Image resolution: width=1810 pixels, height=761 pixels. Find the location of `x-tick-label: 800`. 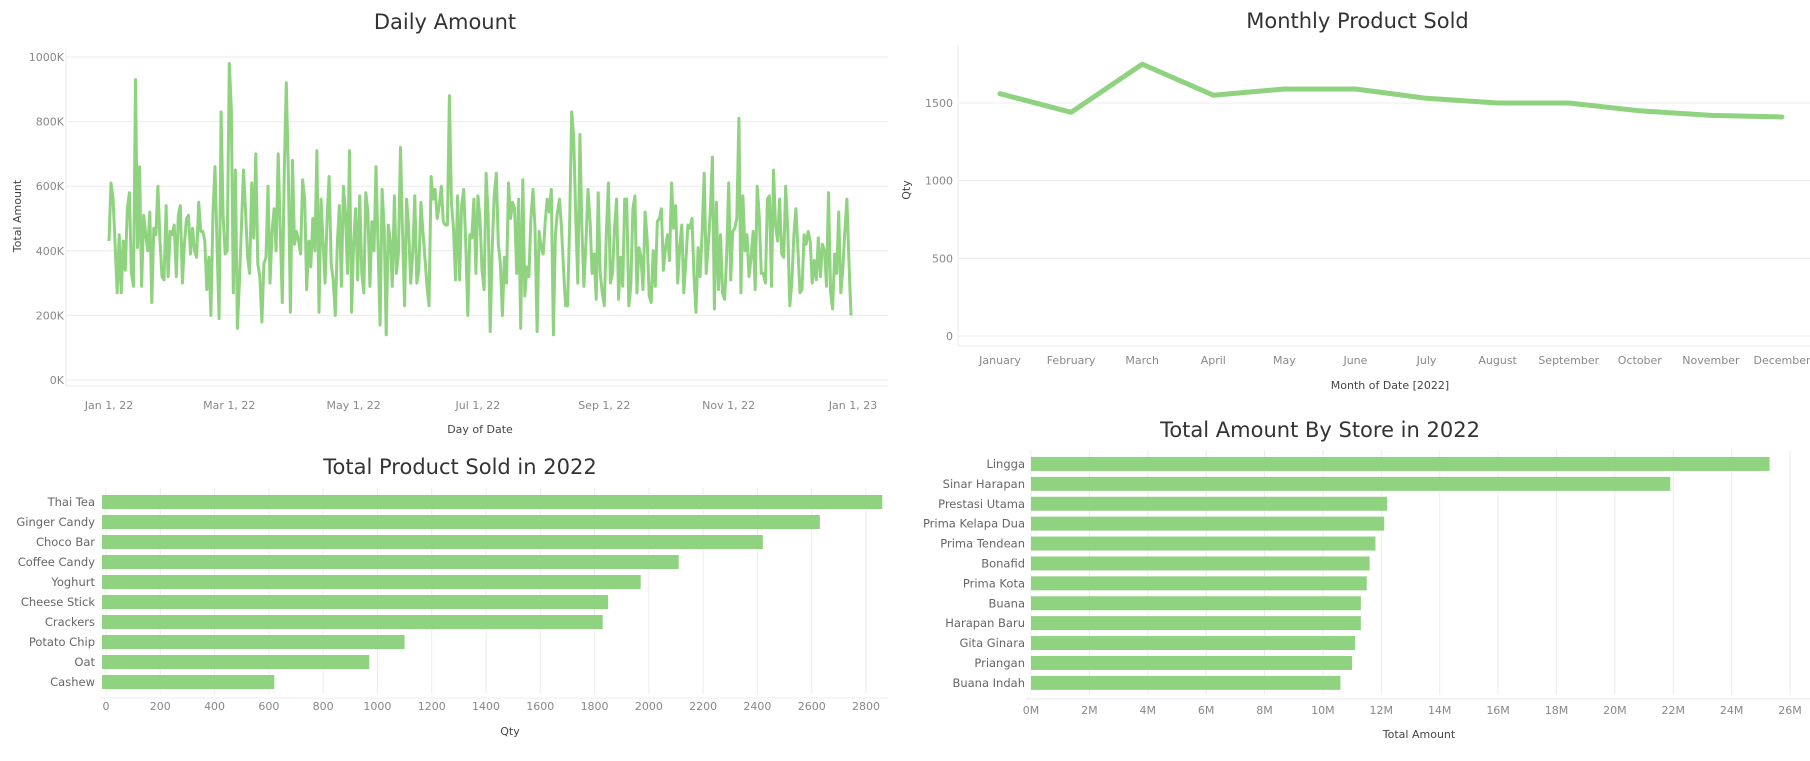

x-tick-label: 800 is located at coordinates (323, 706).